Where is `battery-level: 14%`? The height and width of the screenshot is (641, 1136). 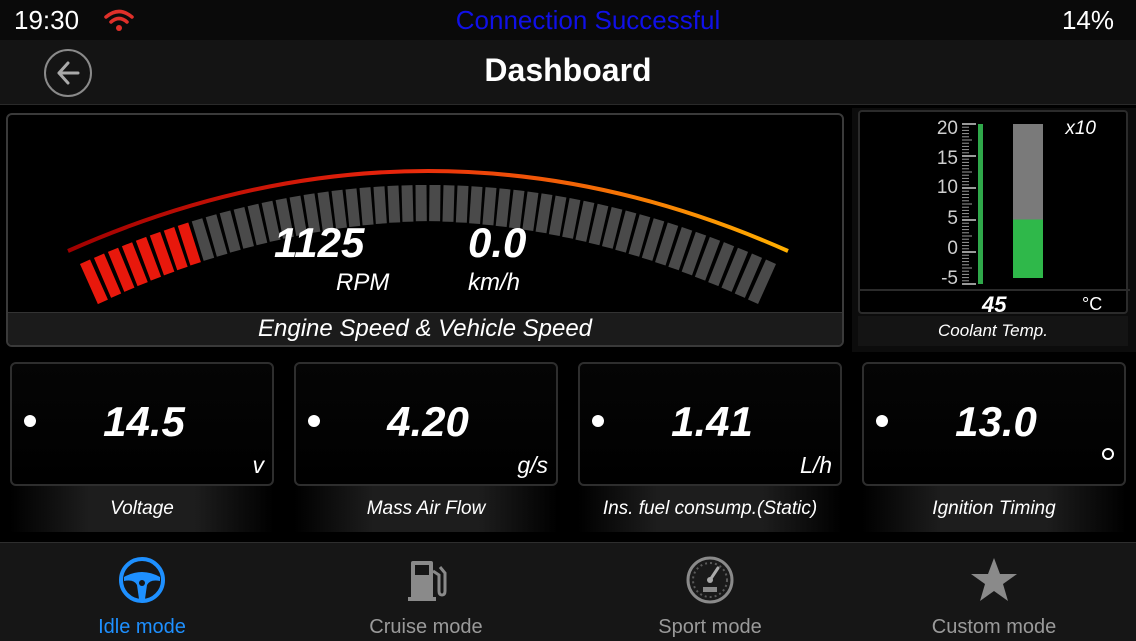
battery-level: 14% is located at coordinates (1087, 20).